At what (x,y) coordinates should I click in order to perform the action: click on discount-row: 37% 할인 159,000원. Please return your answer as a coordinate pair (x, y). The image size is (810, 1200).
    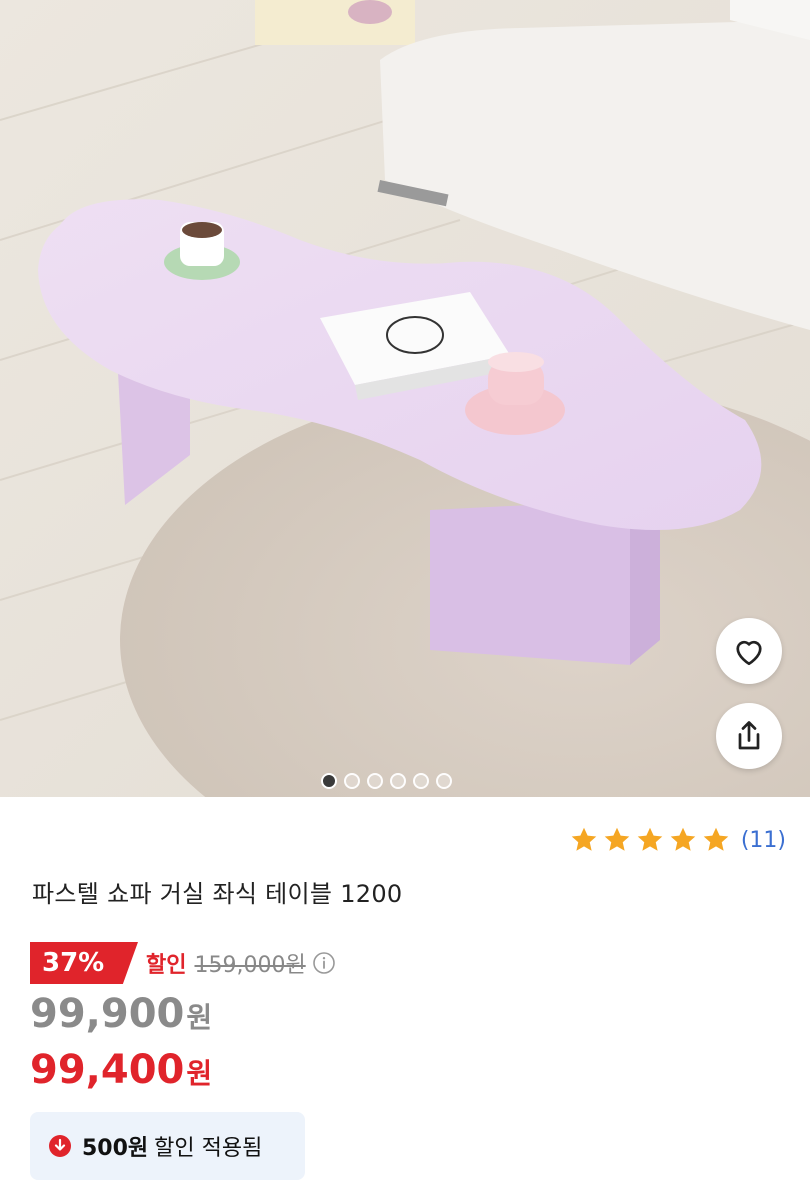
    Looking at the image, I should click on (183, 963).